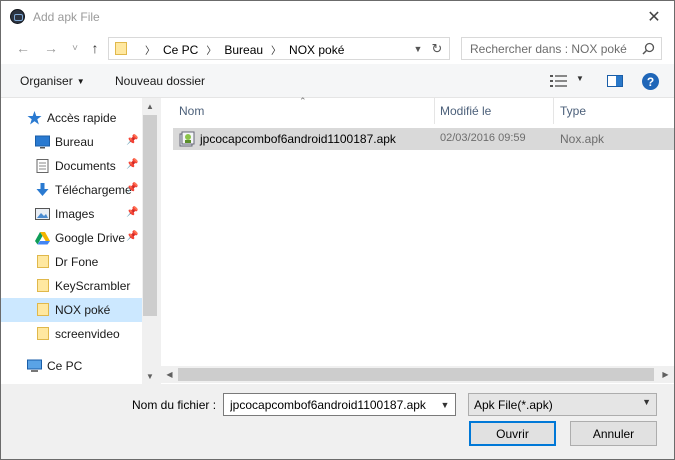 The image size is (675, 460). I want to click on caret-down-icon: ▼, so click(80, 81).